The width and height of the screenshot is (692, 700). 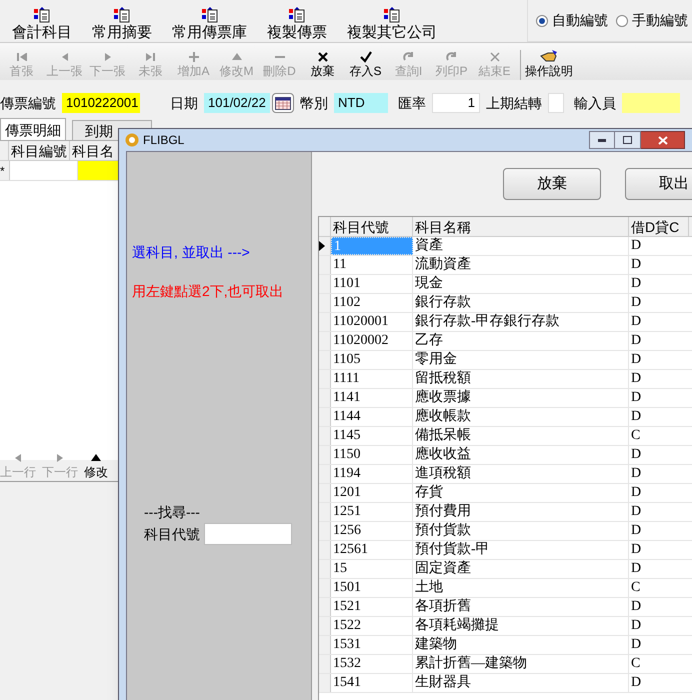 What do you see at coordinates (372, 417) in the screenshot?
I see `table-cell: 1144` at bounding box center [372, 417].